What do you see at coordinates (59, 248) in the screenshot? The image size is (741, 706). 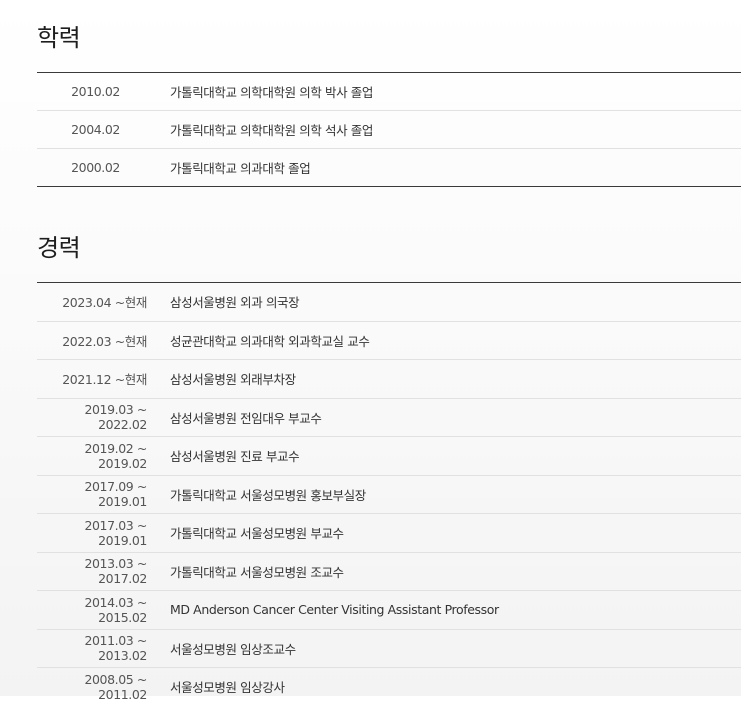 I see `career-title: 경력` at bounding box center [59, 248].